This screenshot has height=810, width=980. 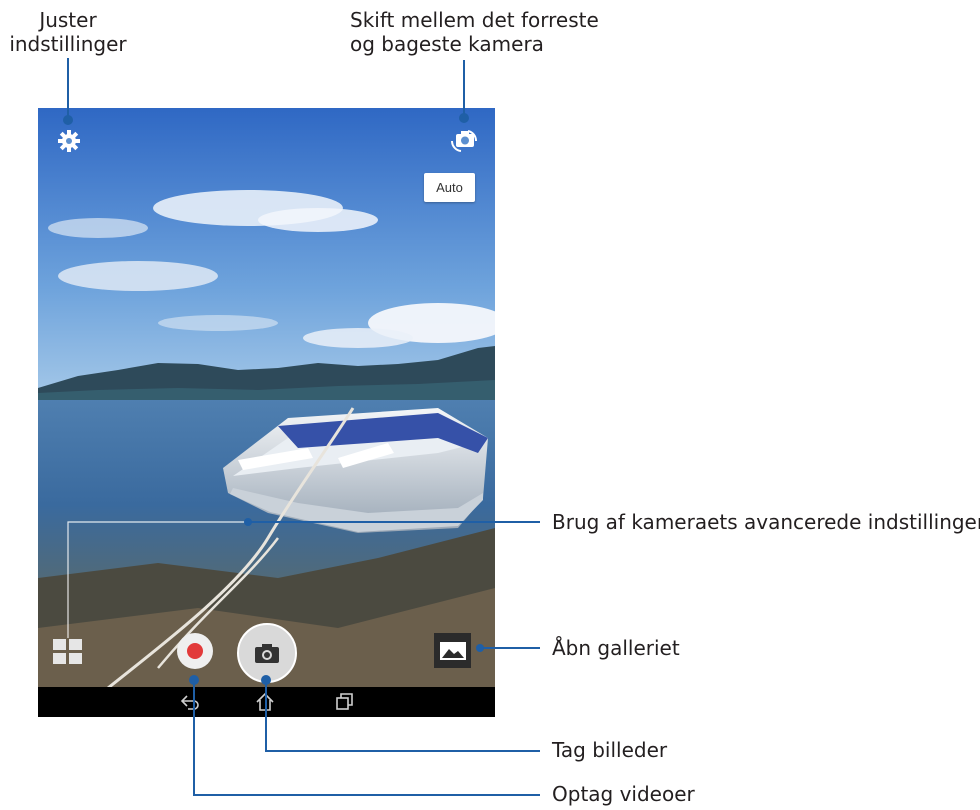 What do you see at coordinates (191, 702) in the screenshot?
I see `back-icon` at bounding box center [191, 702].